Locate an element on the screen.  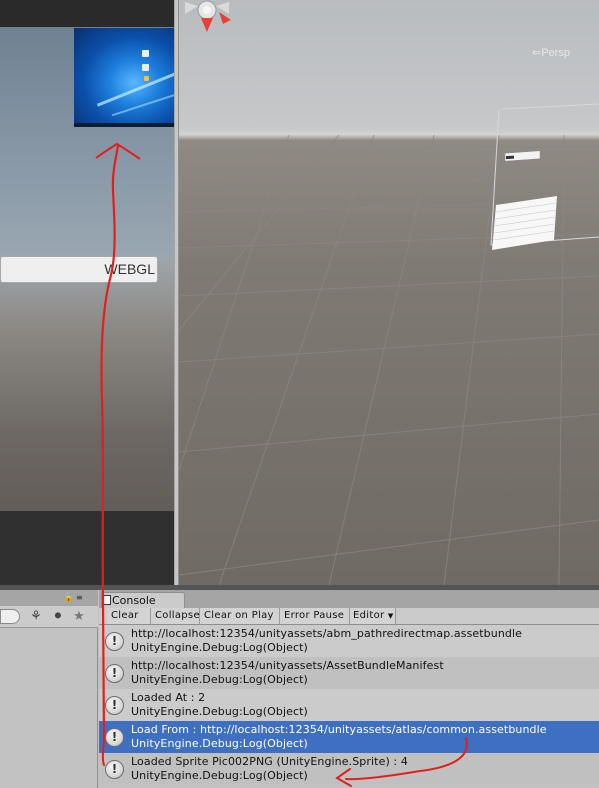
collapse-button: Collapse is located at coordinates (175, 616).